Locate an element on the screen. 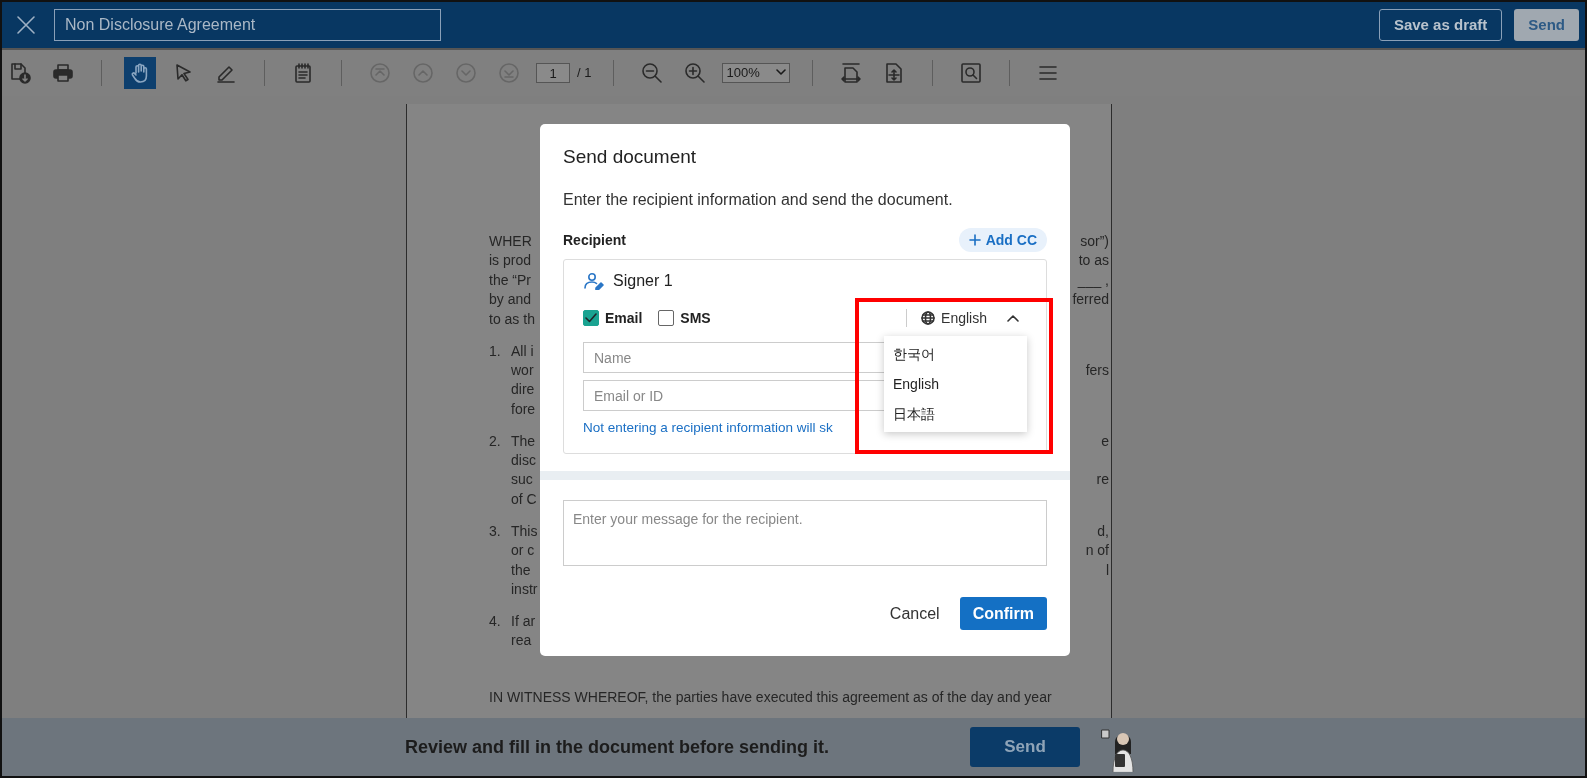 The image size is (1587, 778). document-text: If ar is located at coordinates (524, 621).